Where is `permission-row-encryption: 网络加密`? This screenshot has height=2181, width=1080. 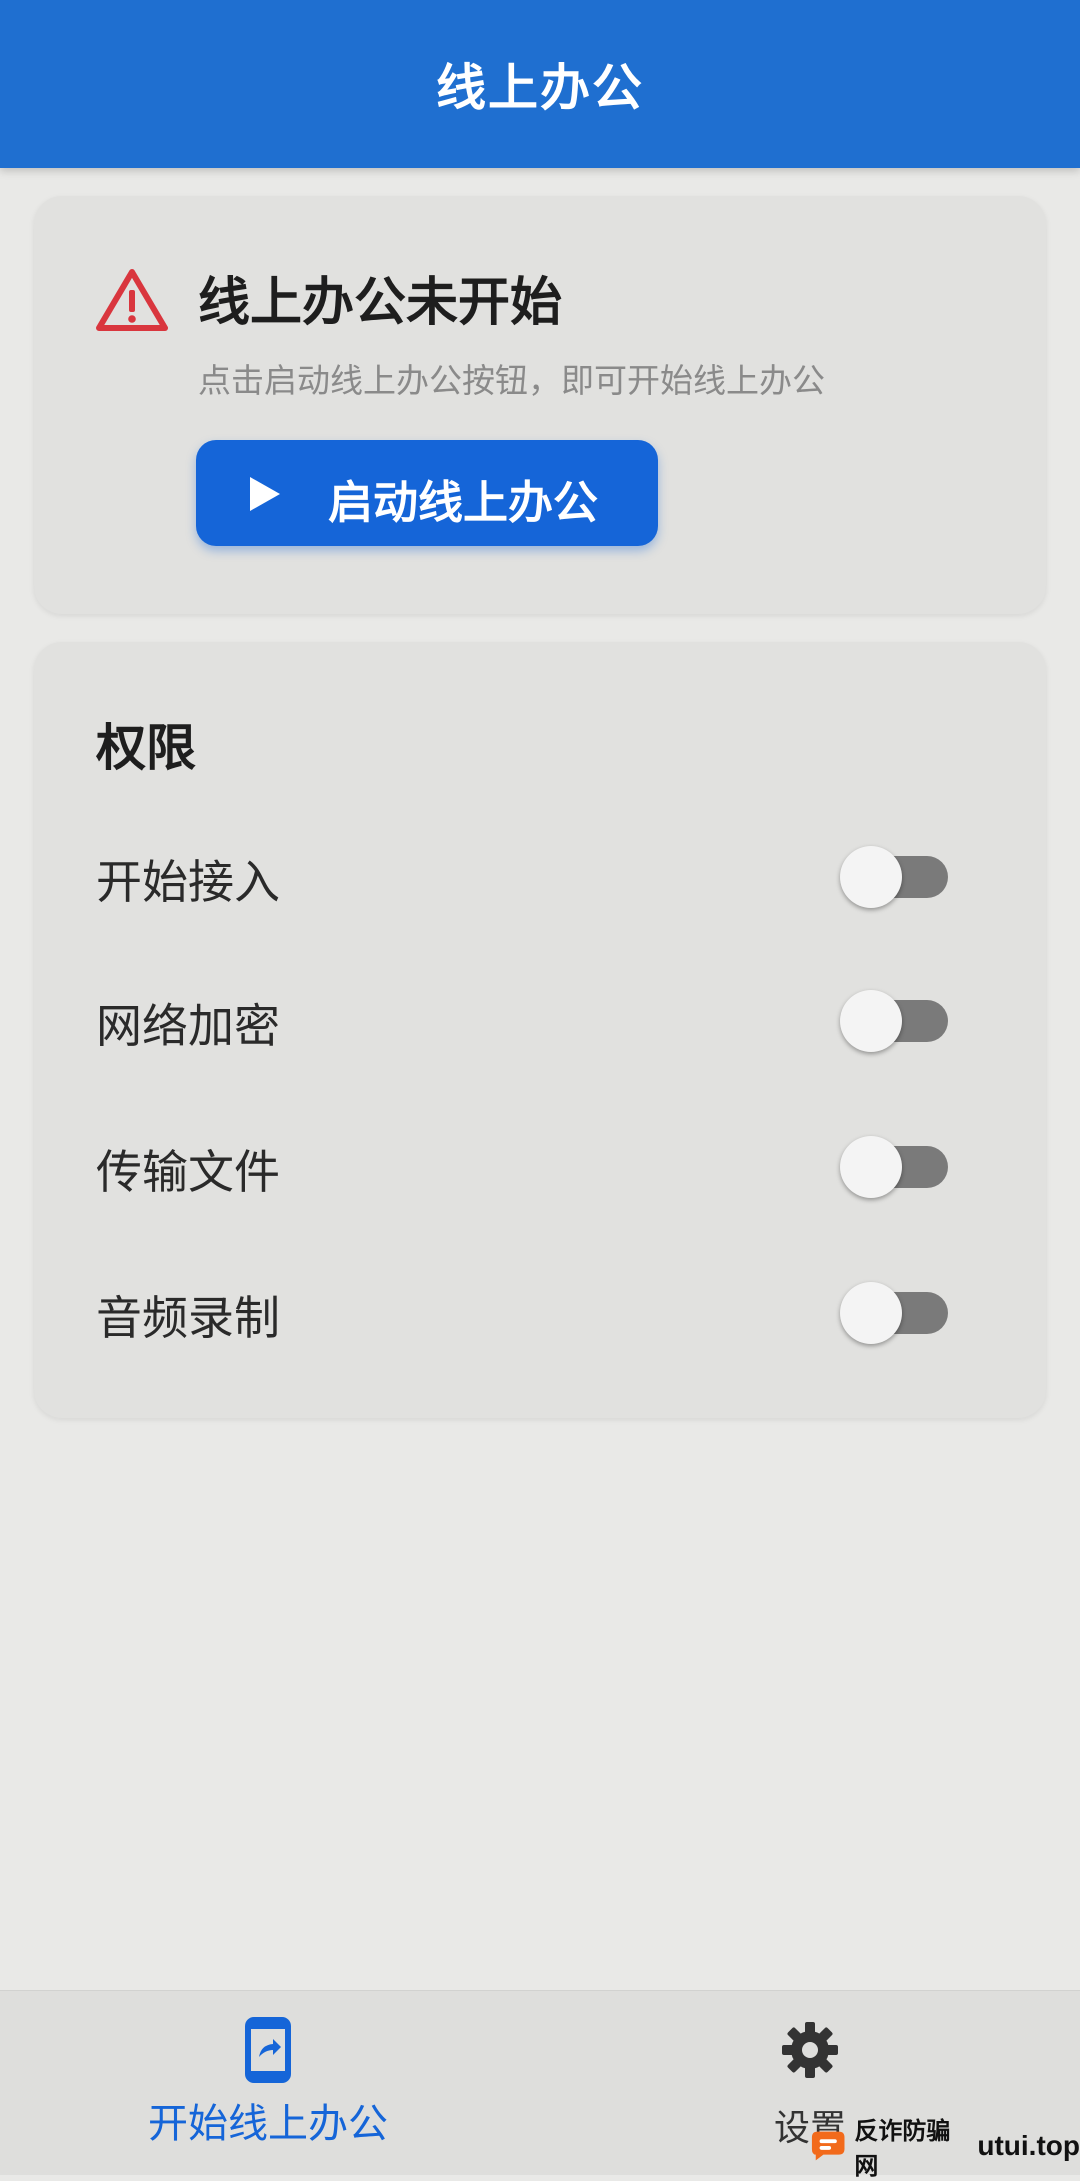 permission-row-encryption: 网络加密 is located at coordinates (540, 1012).